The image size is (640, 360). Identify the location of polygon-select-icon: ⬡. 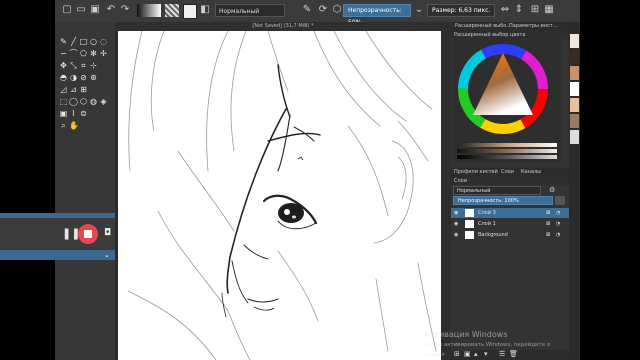
(83, 101).